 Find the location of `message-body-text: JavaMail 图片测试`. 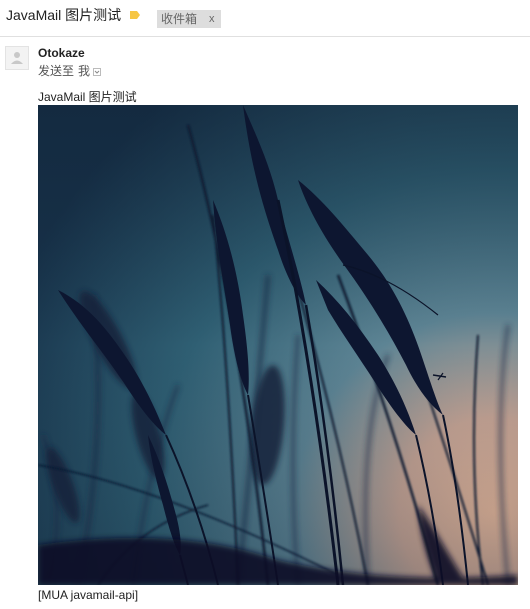

message-body-text: JavaMail 图片测试 is located at coordinates (87, 97).